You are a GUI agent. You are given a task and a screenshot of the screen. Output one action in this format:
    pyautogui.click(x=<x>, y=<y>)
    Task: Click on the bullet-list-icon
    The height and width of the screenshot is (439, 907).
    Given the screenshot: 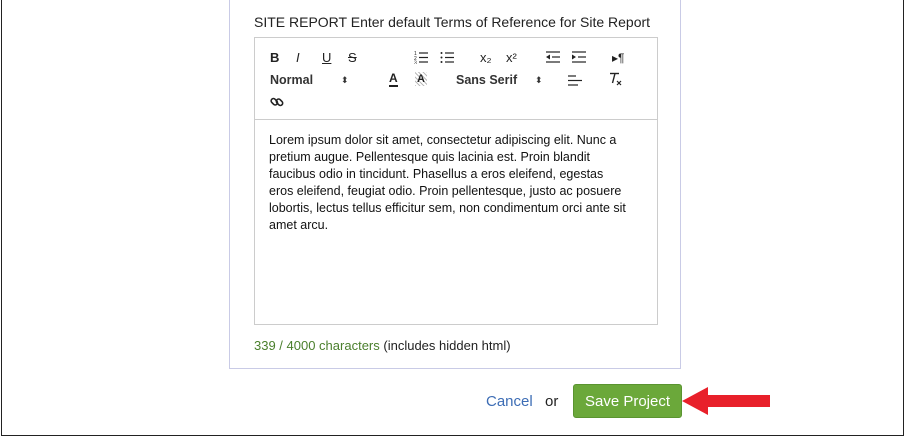 What is the action you would take?
    pyautogui.click(x=447, y=57)
    